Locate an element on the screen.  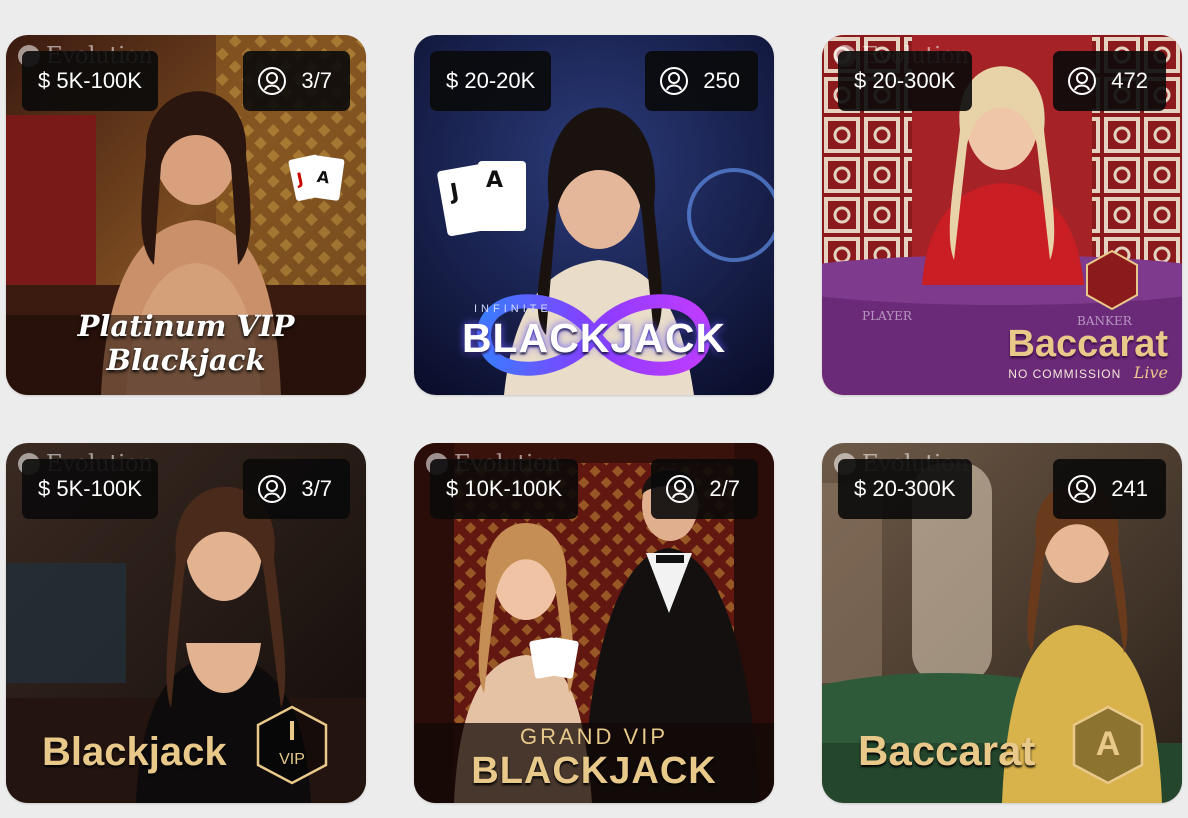
table-emblem: A is located at coordinates (1108, 745).